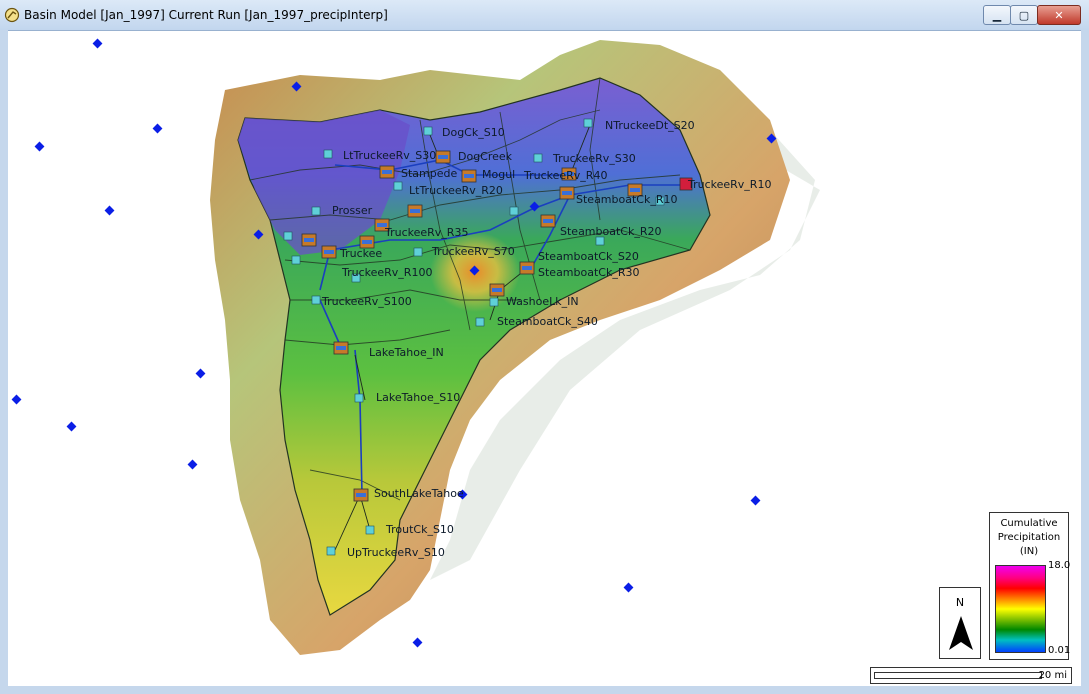  I want to click on map-label: TruckeeRv_S100, so click(366, 301).